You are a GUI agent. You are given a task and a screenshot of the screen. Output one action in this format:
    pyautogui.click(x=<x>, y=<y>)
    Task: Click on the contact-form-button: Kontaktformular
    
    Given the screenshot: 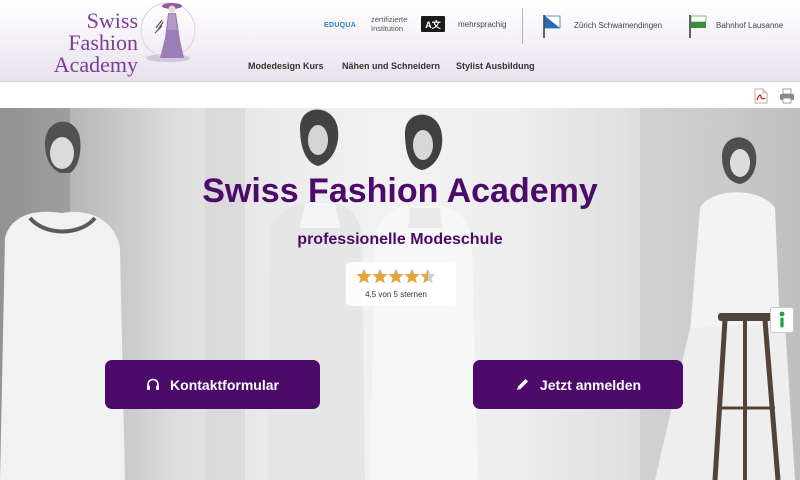 What is the action you would take?
    pyautogui.click(x=212, y=384)
    